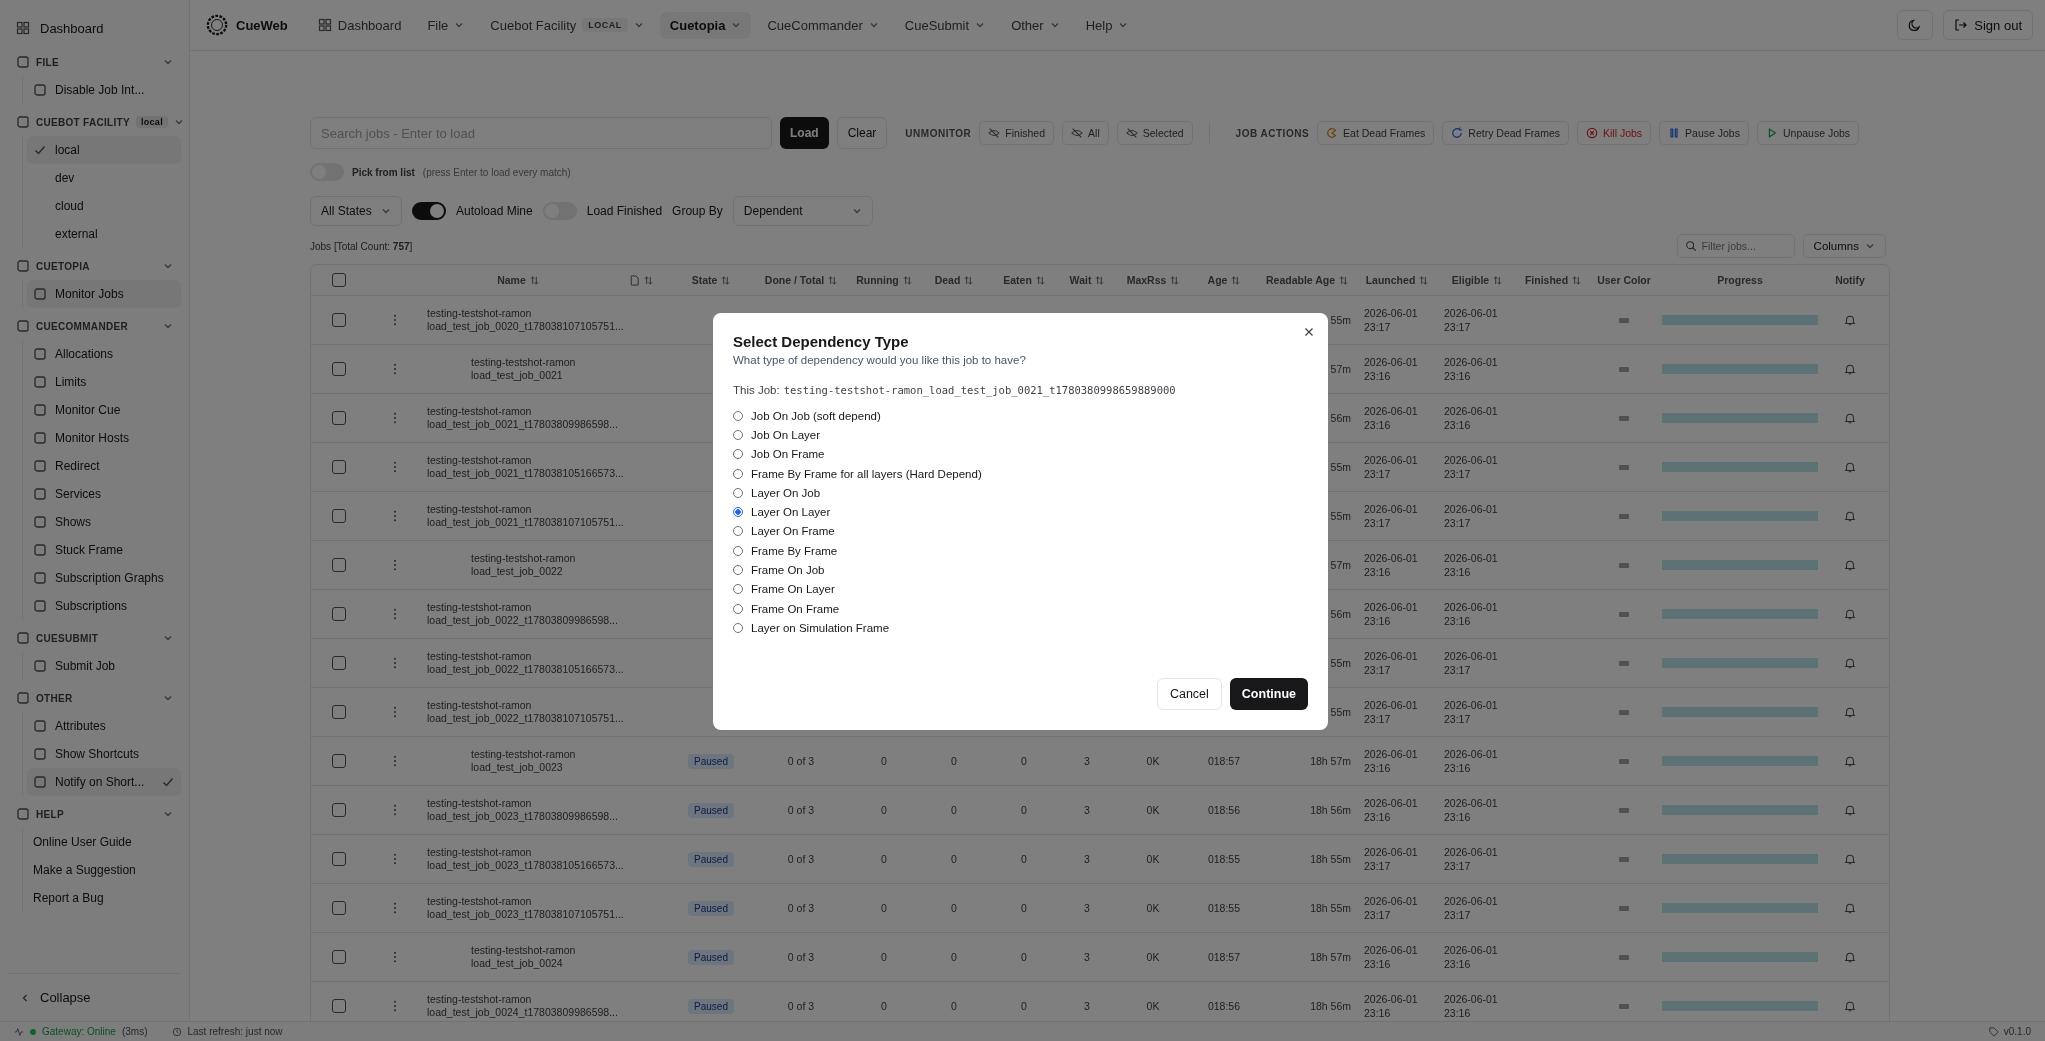  Describe the element at coordinates (104, 466) in the screenshot. I see `sidebar-item: Redirect` at that location.